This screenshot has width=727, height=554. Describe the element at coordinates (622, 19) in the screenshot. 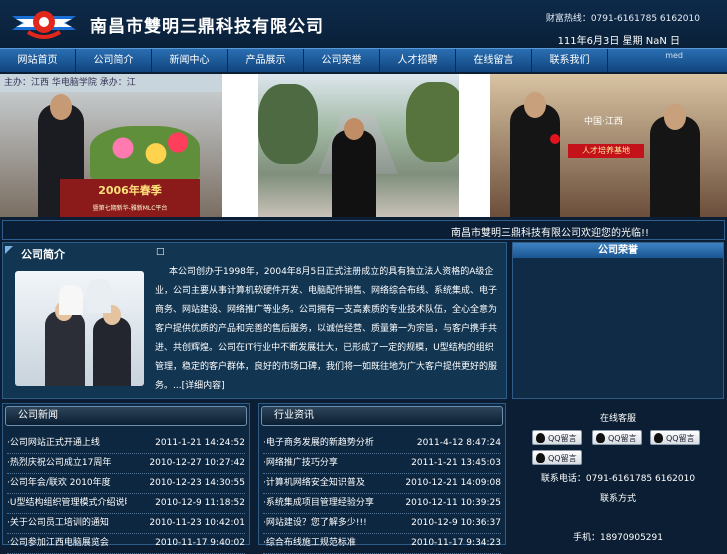

I see `hotline-text: 财富热线：0791-6161785 6162010` at that location.